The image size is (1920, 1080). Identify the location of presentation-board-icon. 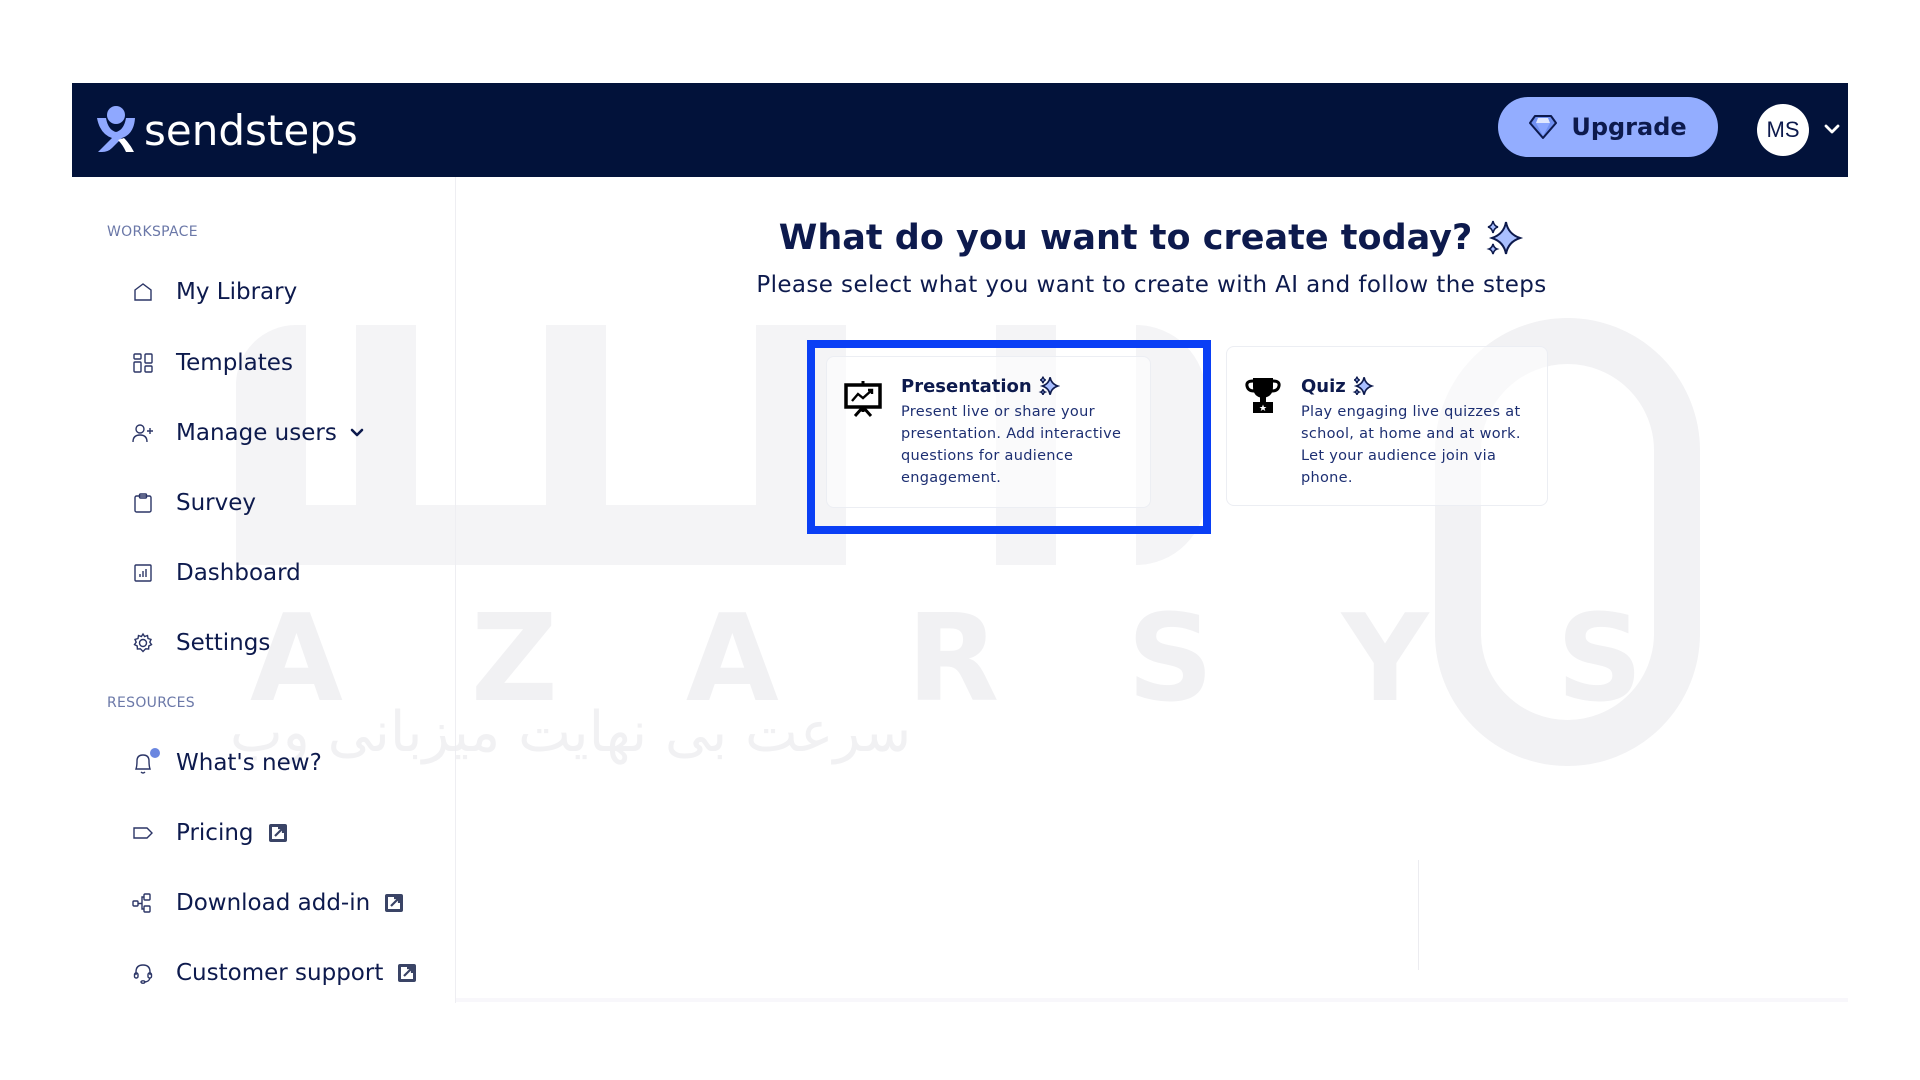
(863, 399).